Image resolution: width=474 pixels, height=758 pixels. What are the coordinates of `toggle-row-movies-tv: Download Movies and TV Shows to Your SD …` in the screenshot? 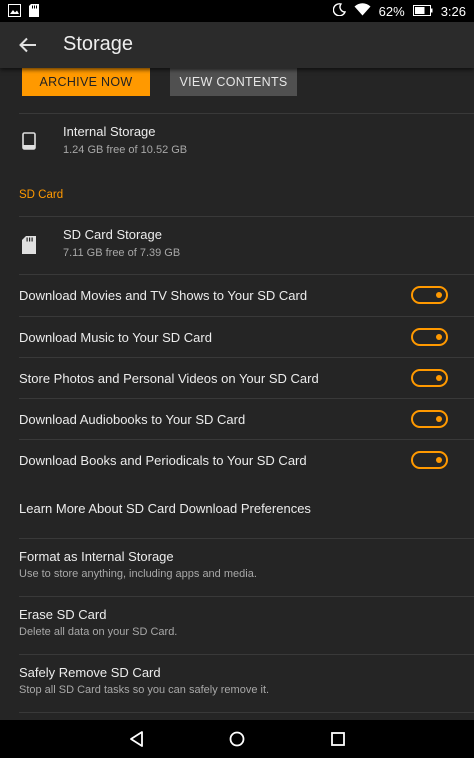 It's located at (237, 295).